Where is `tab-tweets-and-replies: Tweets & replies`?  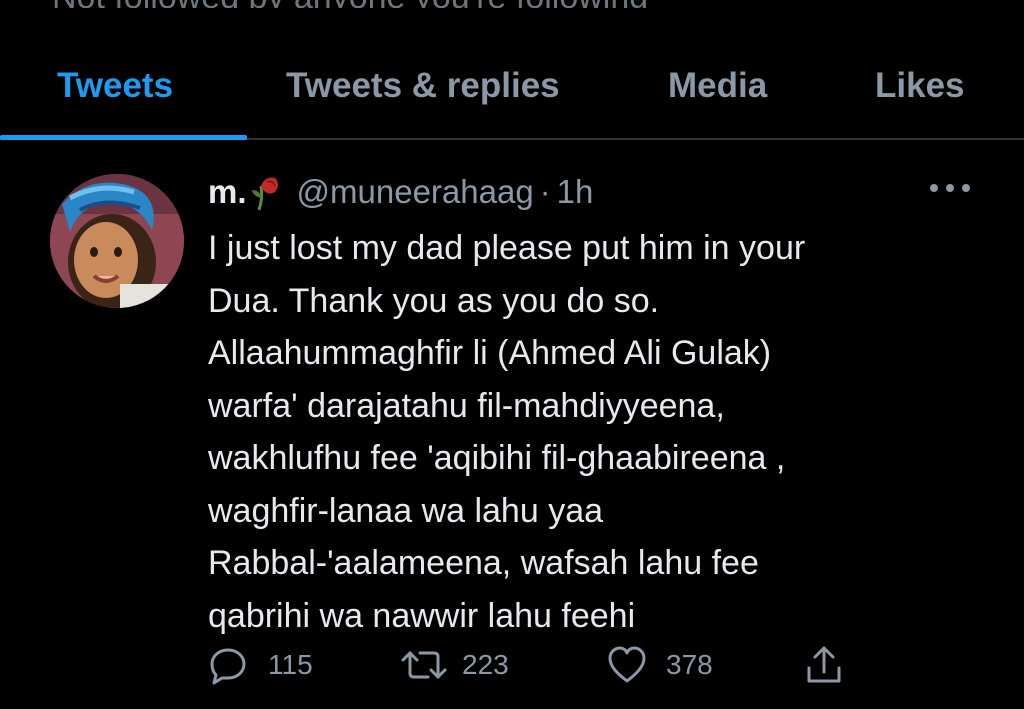
tab-tweets-and-replies: Tweets & replies is located at coordinates (423, 86).